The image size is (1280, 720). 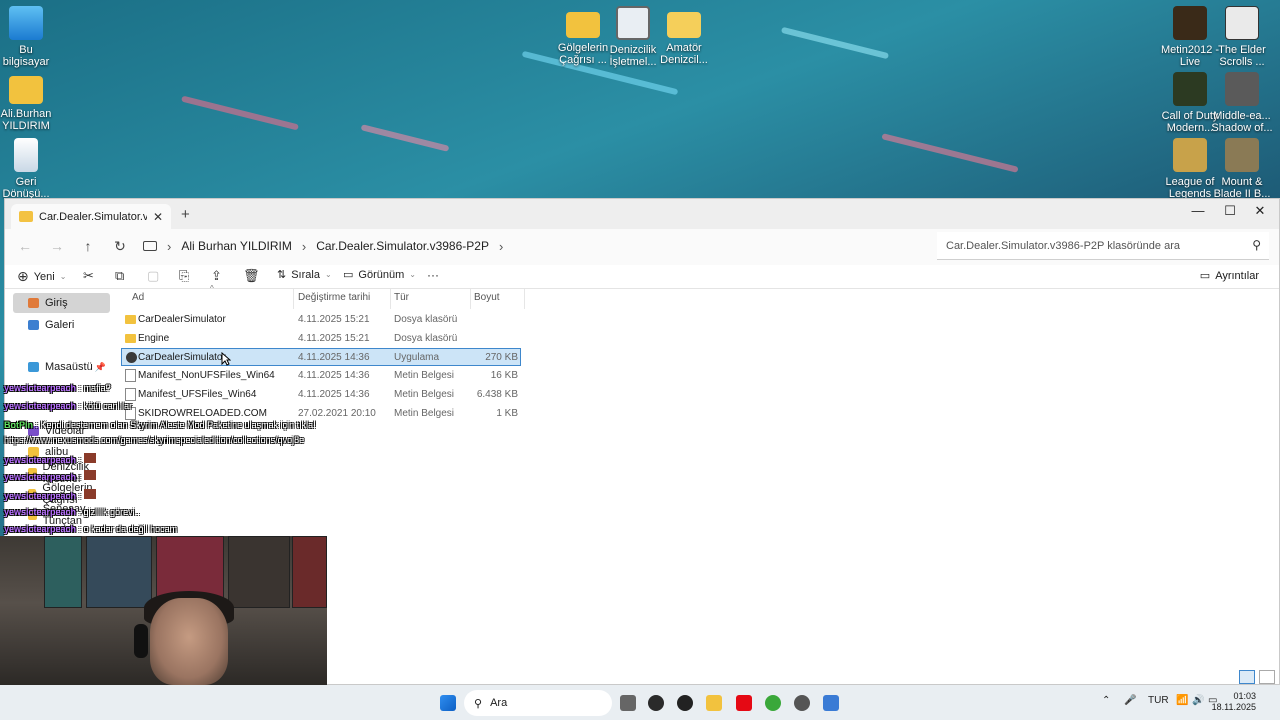 I want to click on cut-icon: ✂, so click(x=88, y=276).